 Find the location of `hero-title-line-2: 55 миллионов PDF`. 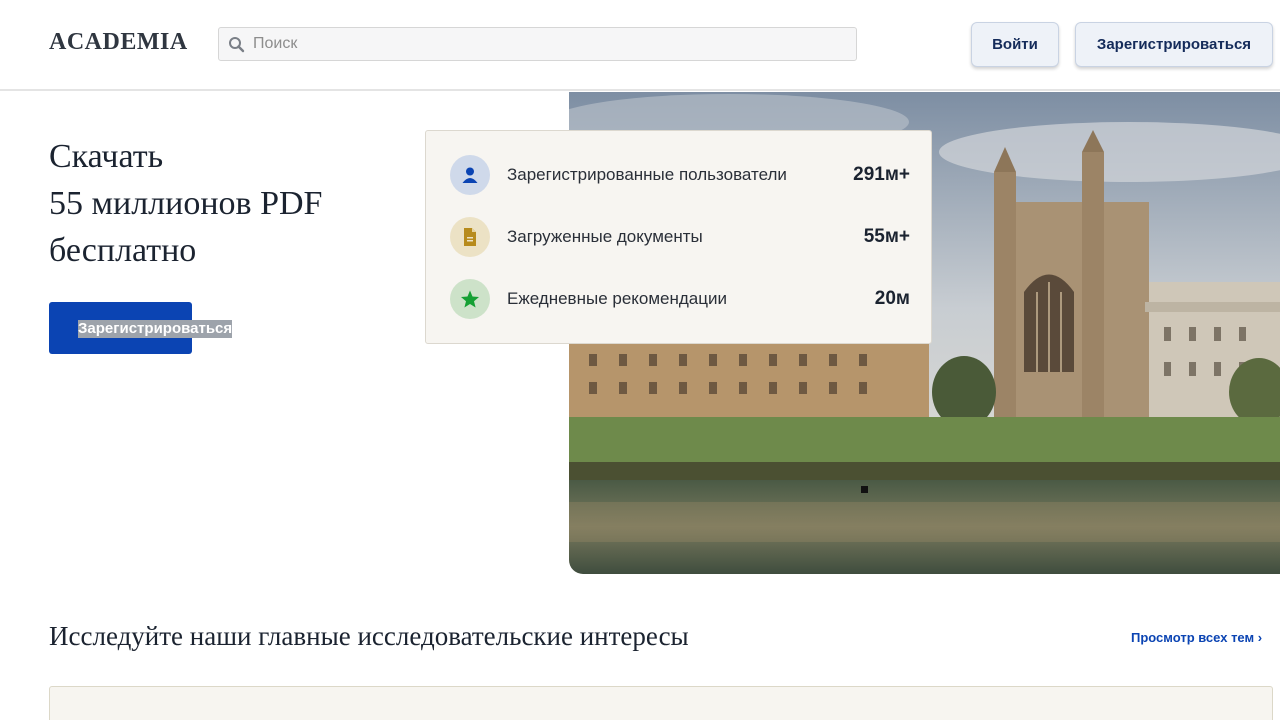

hero-title-line-2: 55 миллионов PDF is located at coordinates (186, 203).